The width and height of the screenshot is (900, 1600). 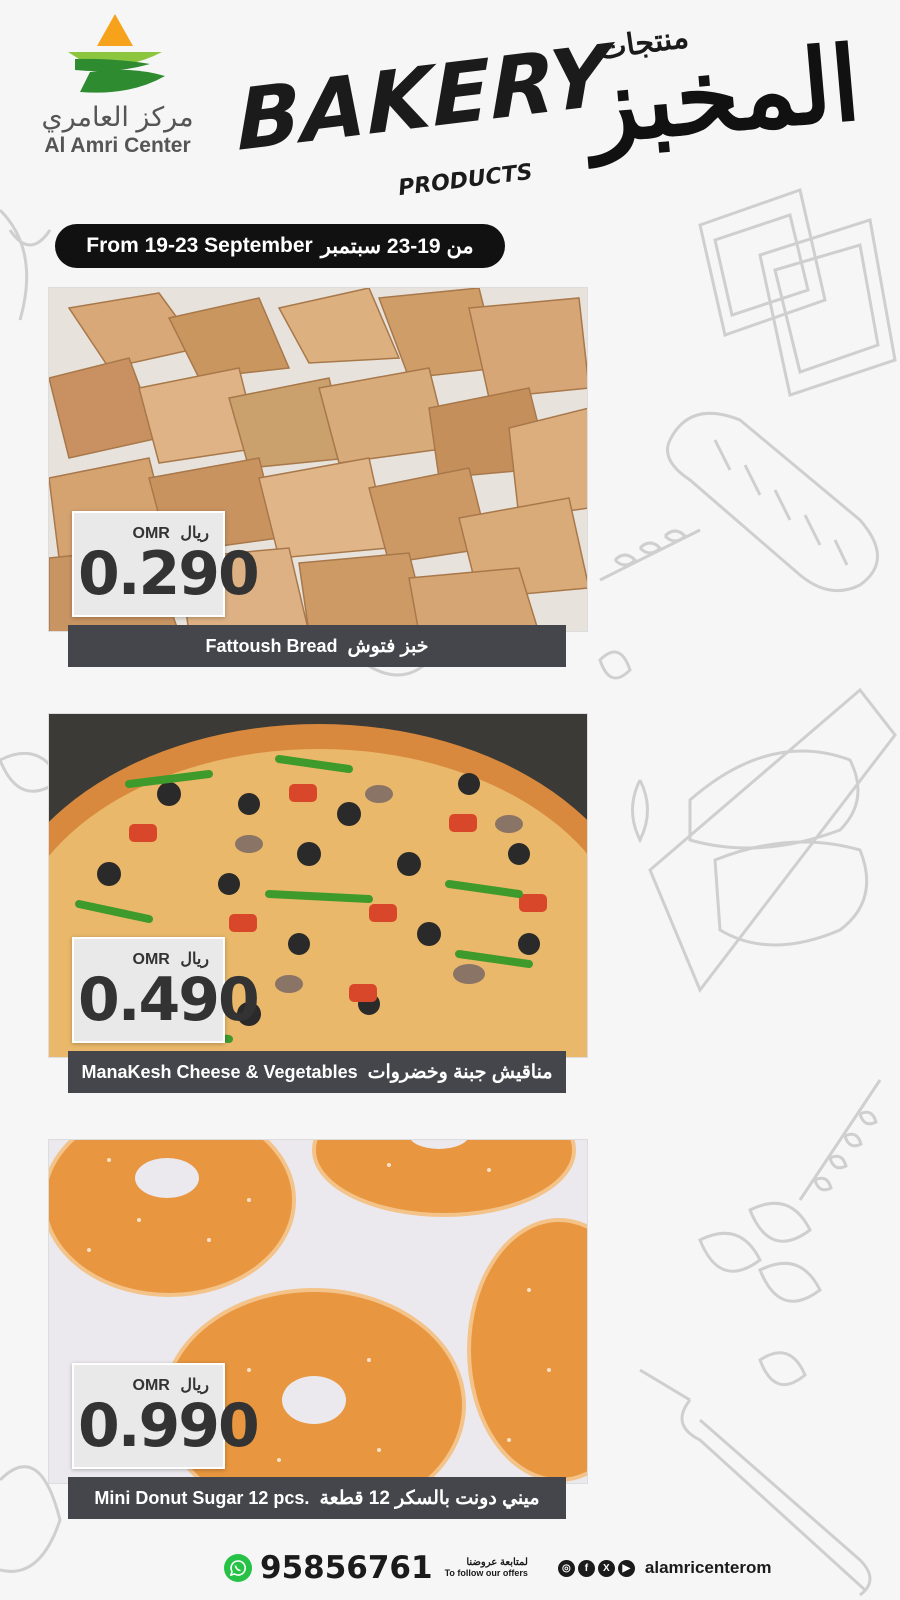 I want to click on follow-offers-english: To follow our offers, so click(x=486, y=1573).